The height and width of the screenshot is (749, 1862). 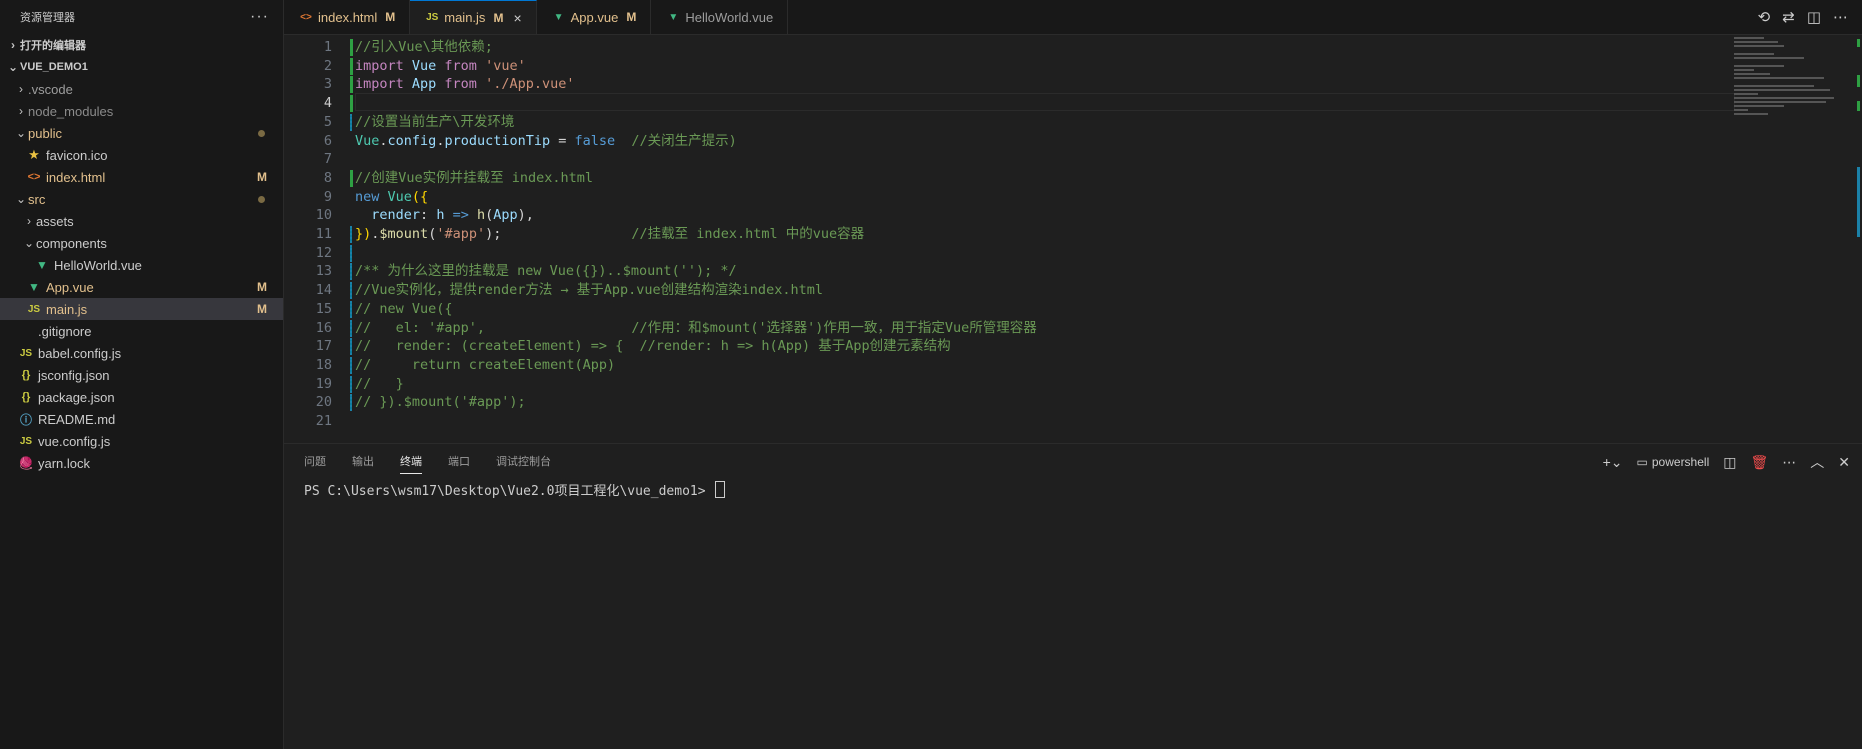 What do you see at coordinates (141, 353) in the screenshot?
I see `tree-item: JS babel.config.js` at bounding box center [141, 353].